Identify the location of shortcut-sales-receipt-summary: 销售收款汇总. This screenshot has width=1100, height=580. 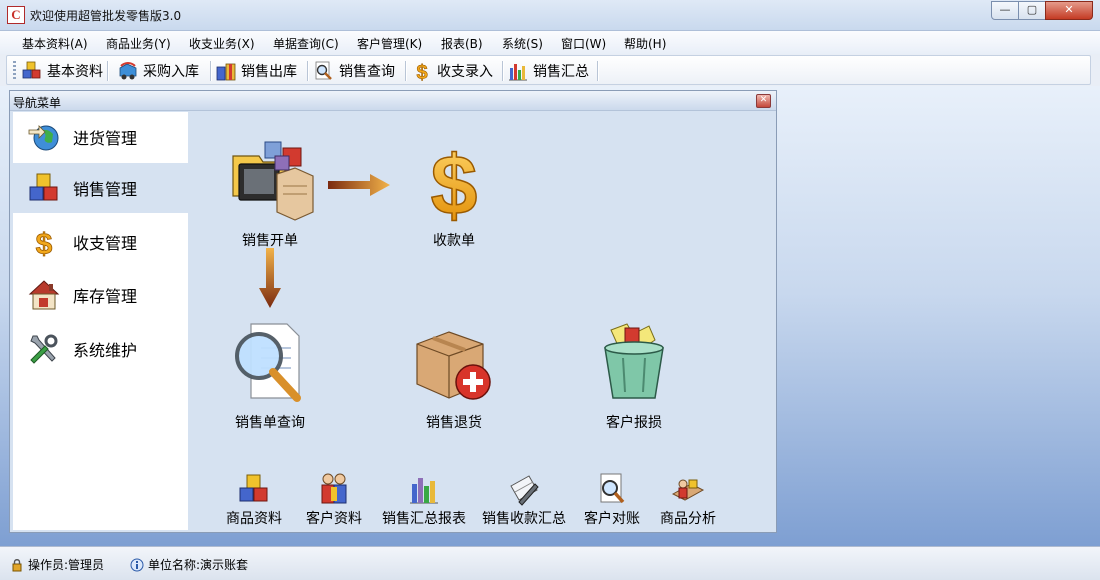
(524, 500).